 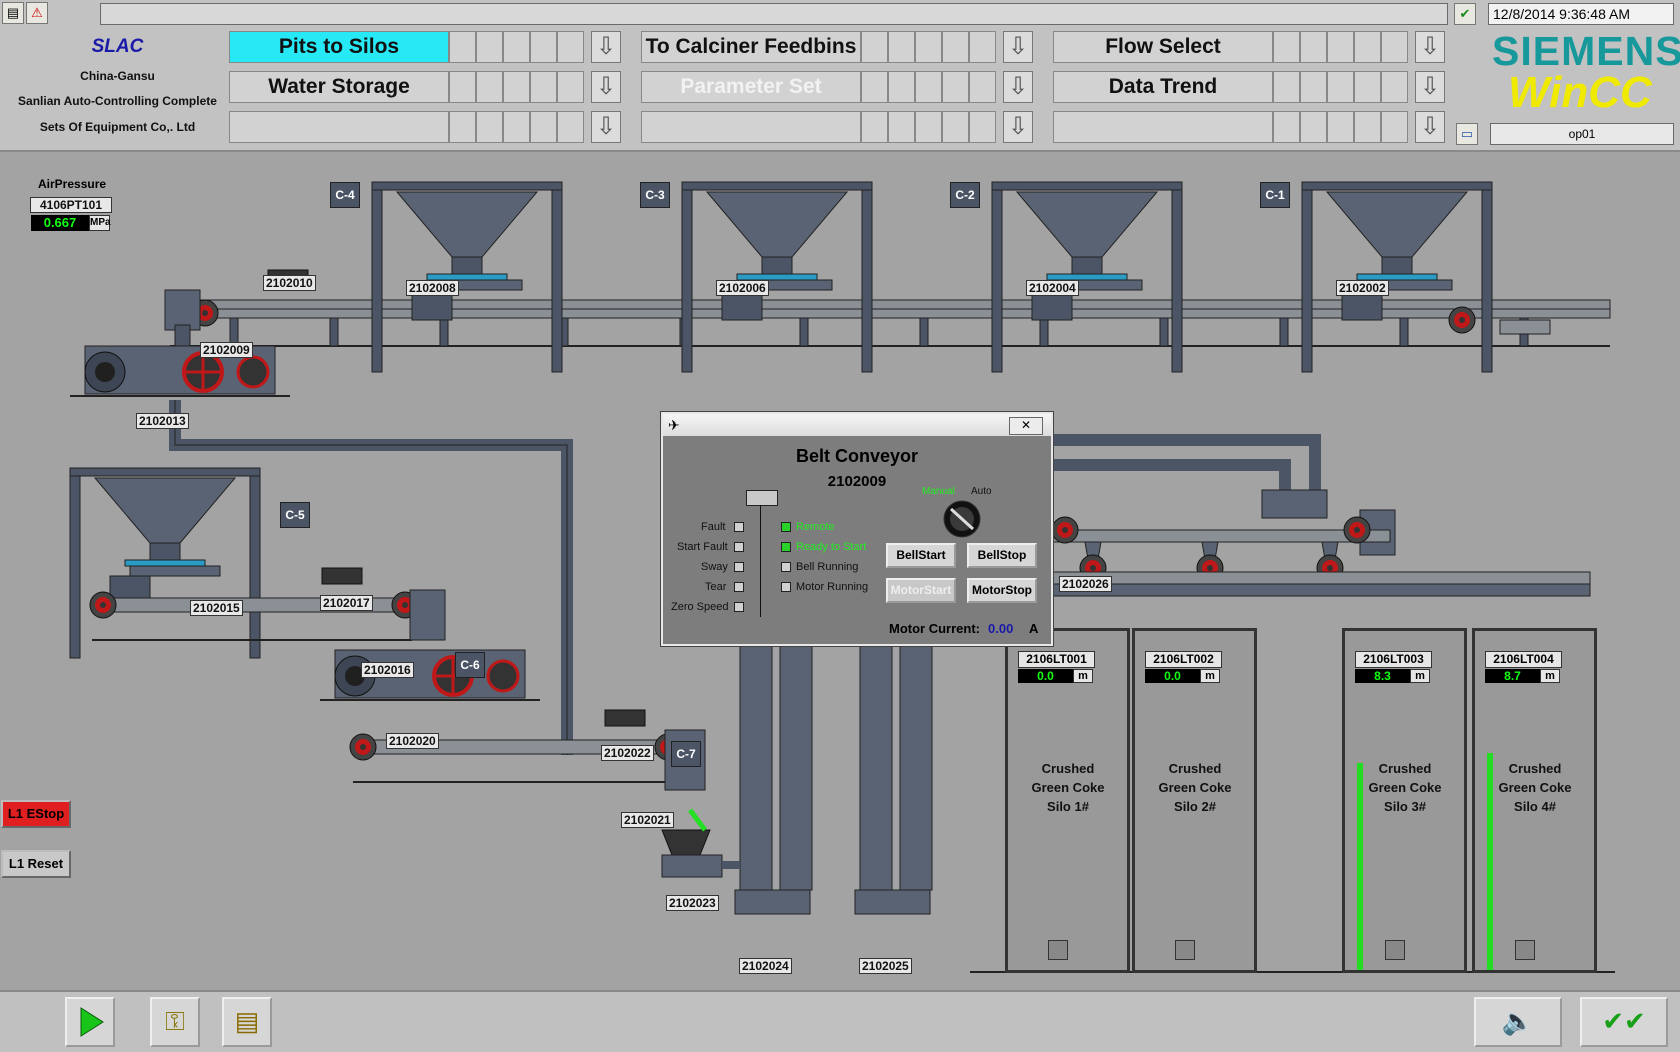 I want to click on pit-label-c2: C-2, so click(x=965, y=195).